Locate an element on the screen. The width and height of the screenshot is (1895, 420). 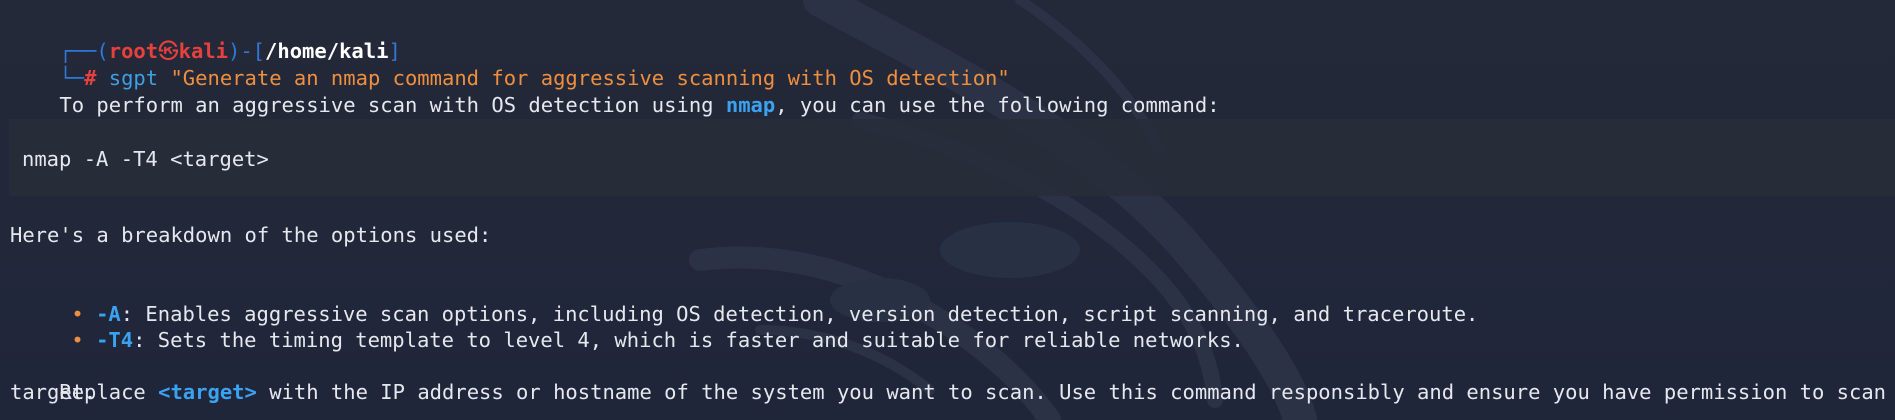
code-snippet: nmap -A -T4 <target> is located at coordinates (145, 159).